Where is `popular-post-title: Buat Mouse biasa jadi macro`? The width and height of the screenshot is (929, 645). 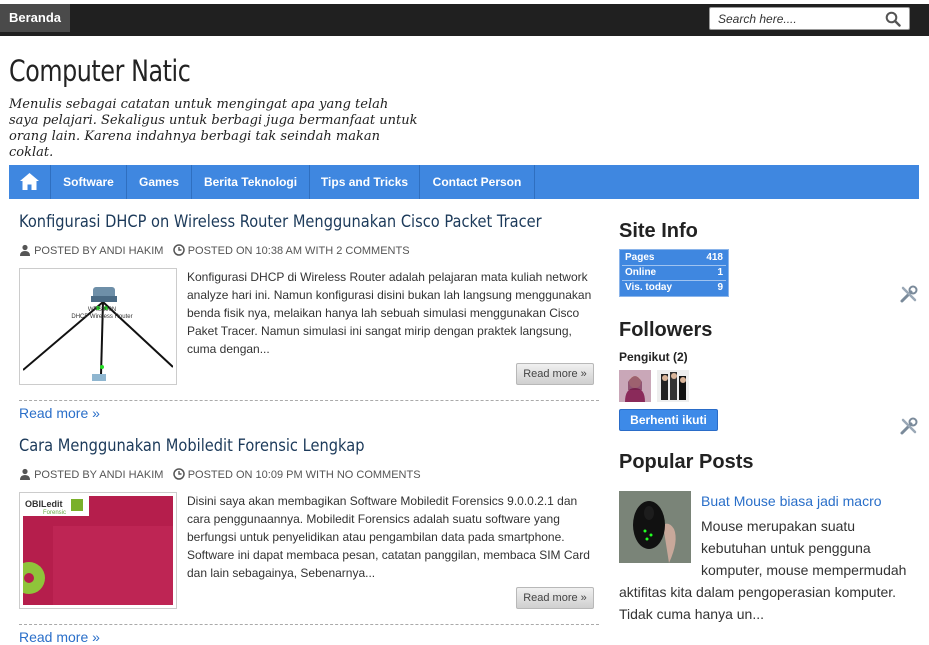 popular-post-title: Buat Mouse biasa jadi macro is located at coordinates (791, 501).